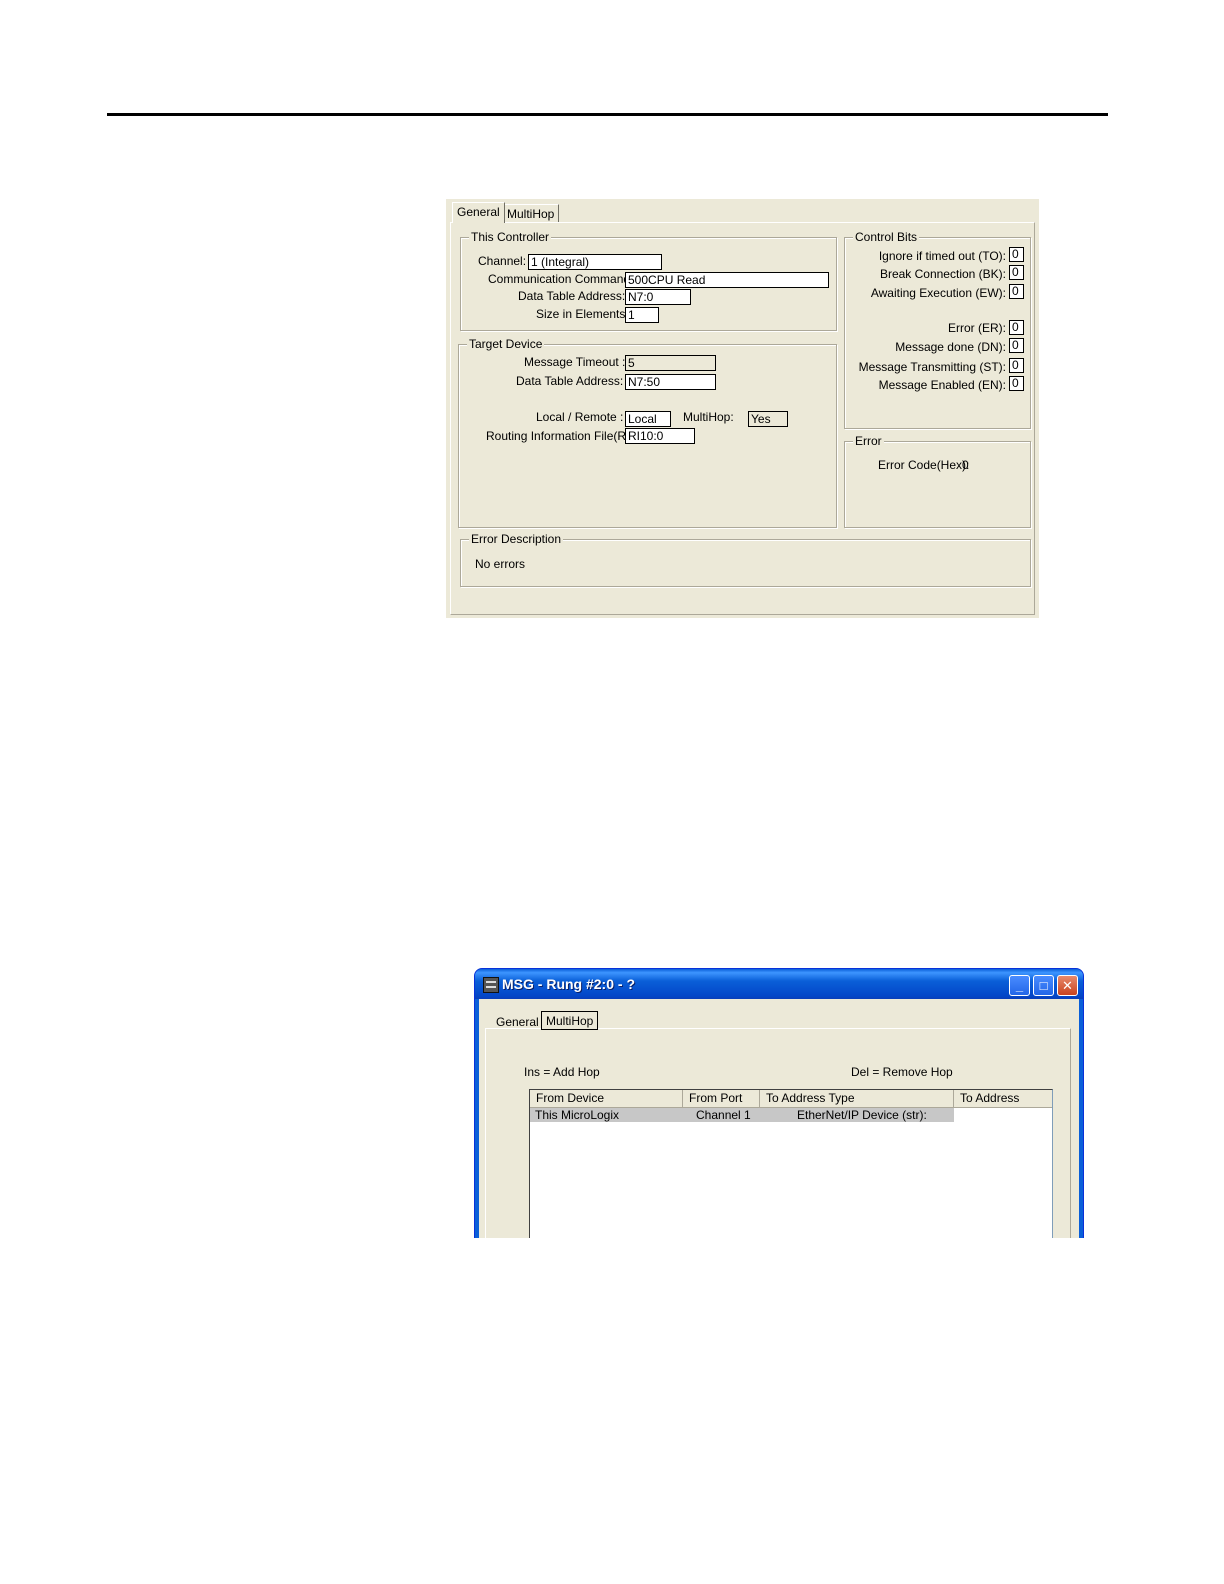  I want to click on bit-bk-label: Break Connection (BK):, so click(942, 274).